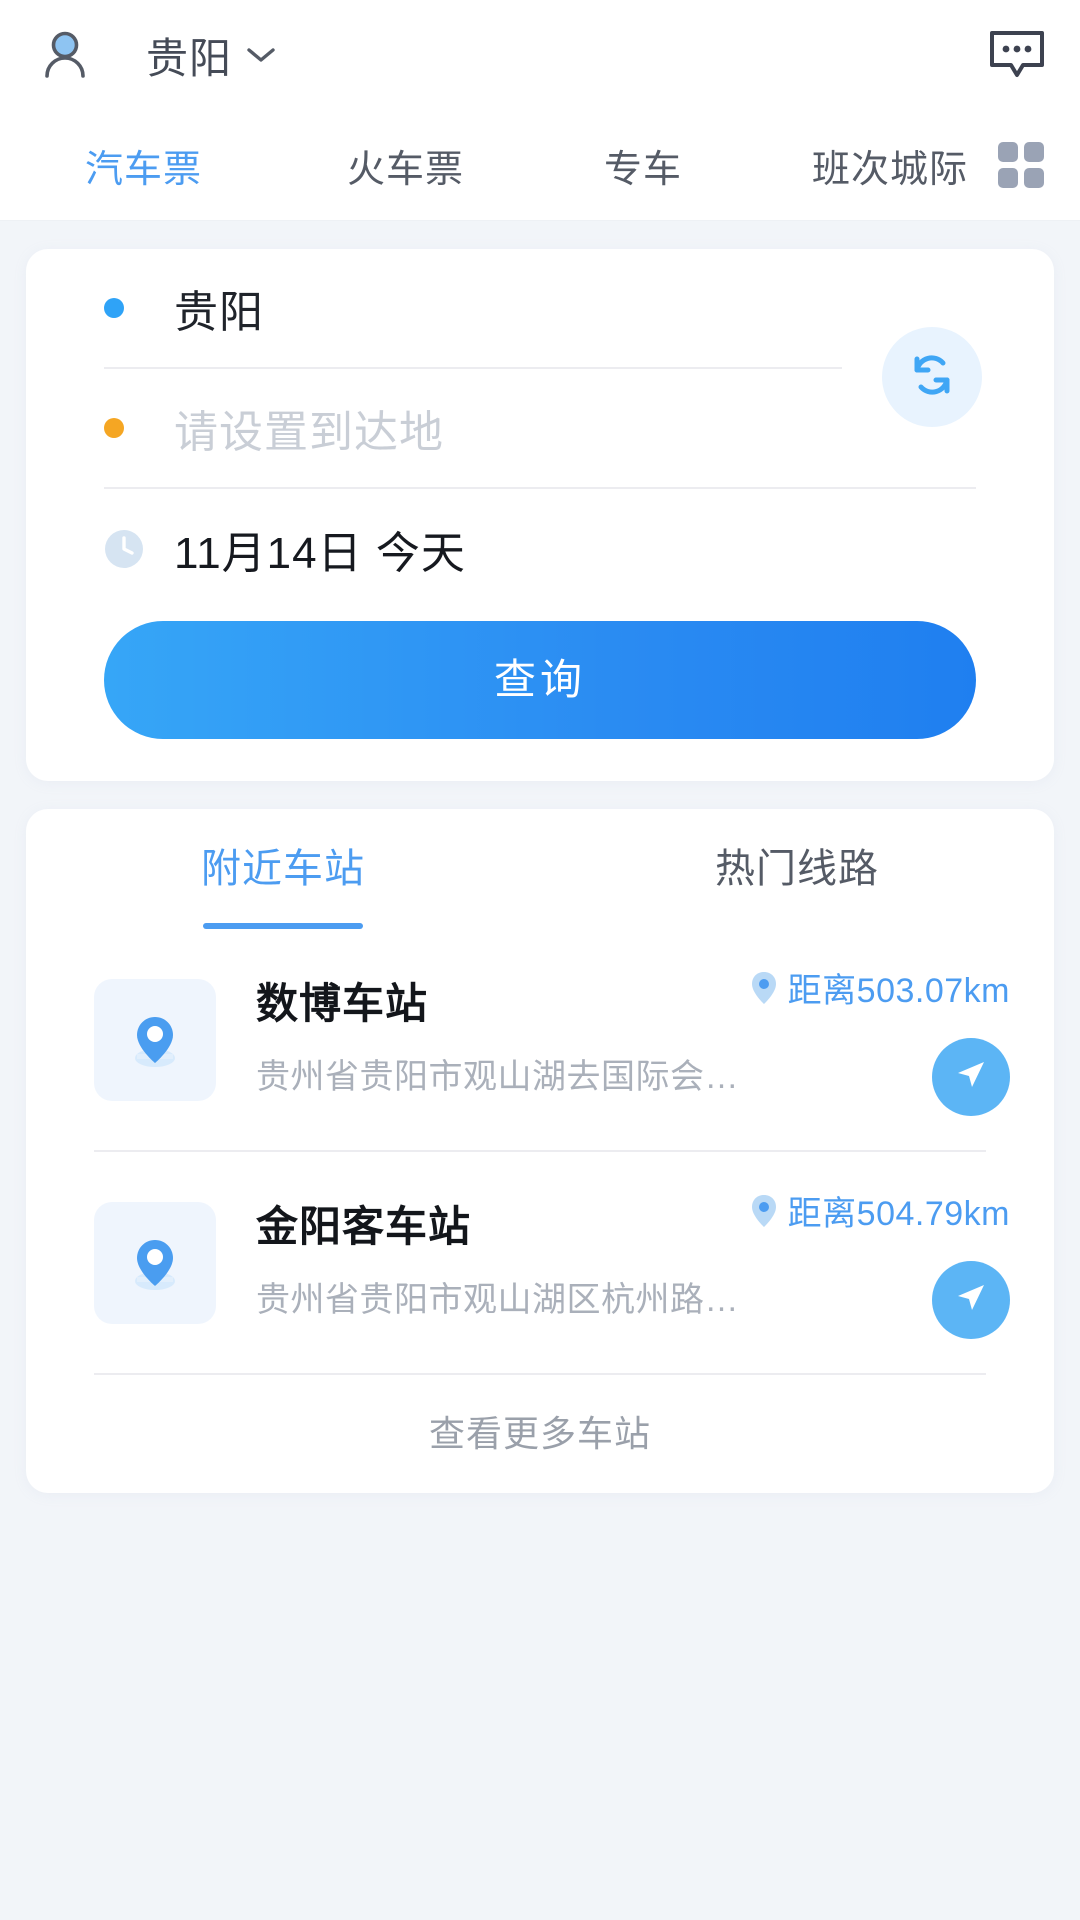 The height and width of the screenshot is (1920, 1080). I want to click on station-name: 数博车站, so click(342, 1003).